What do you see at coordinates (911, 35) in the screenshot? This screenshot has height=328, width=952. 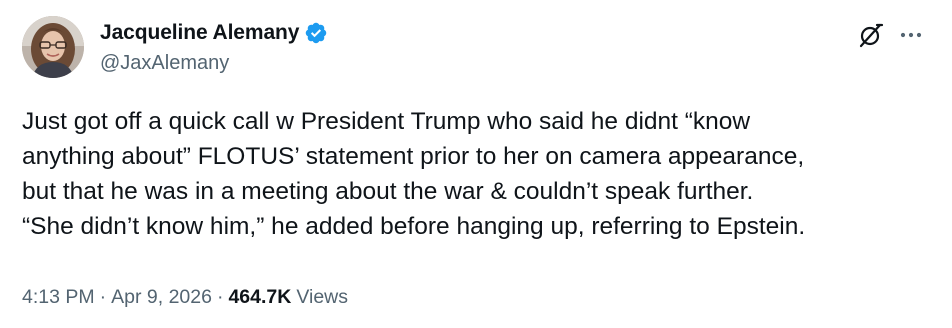 I see `more-options-icon` at bounding box center [911, 35].